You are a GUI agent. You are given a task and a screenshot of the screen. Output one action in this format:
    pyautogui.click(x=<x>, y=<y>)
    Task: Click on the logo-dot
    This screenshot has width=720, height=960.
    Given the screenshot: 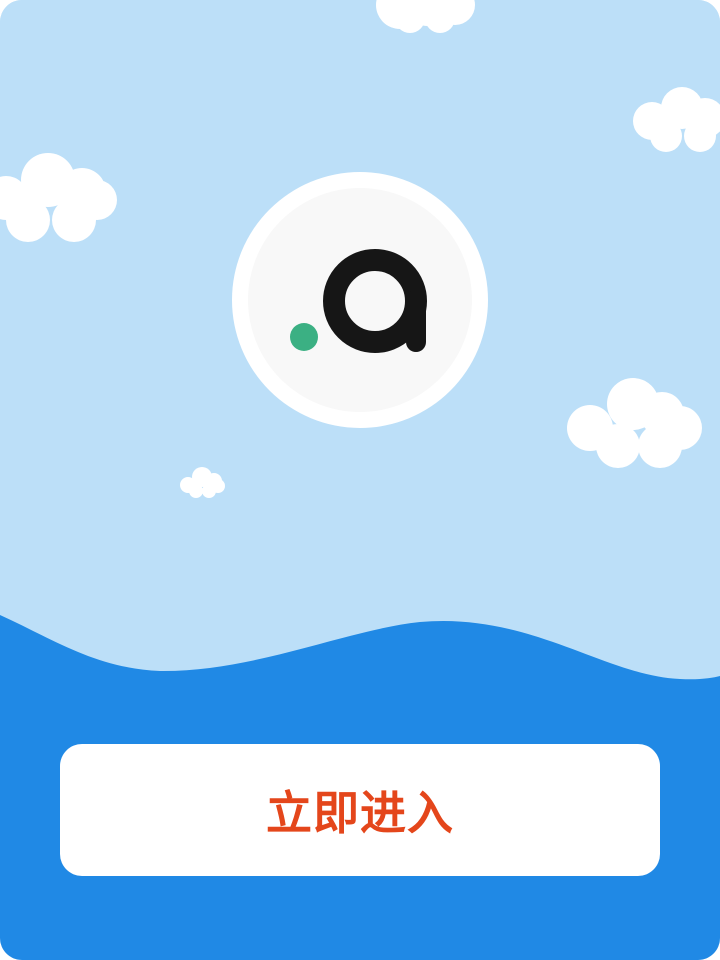 What is the action you would take?
    pyautogui.click(x=304, y=337)
    